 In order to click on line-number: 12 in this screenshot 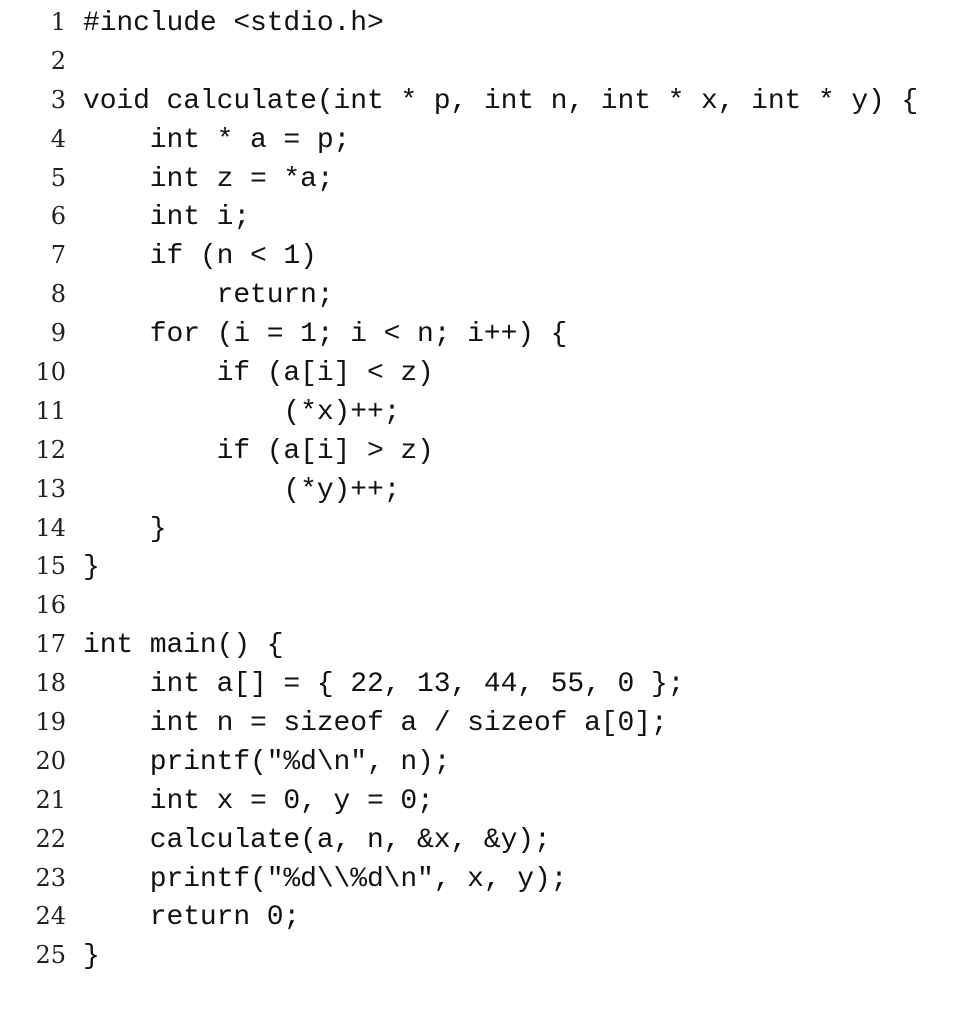, I will do `click(50, 449)`.